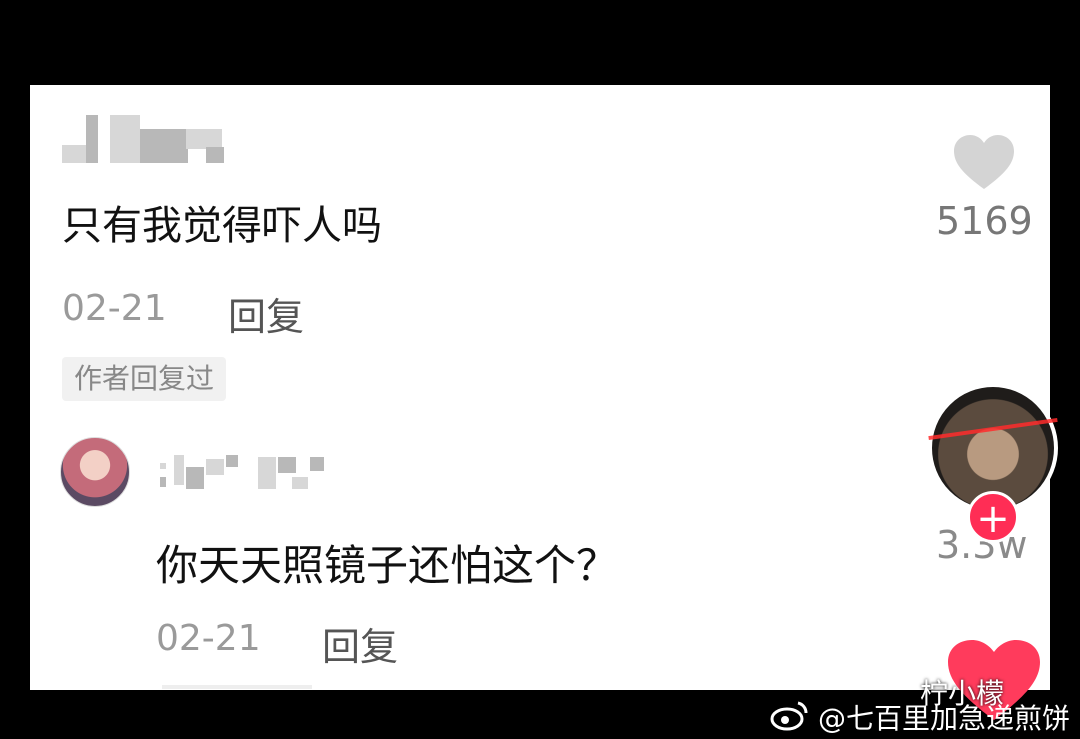 This screenshot has width=1080, height=739. Describe the element at coordinates (222, 226) in the screenshot. I see `comment-text-1: 只有我觉得吓人吗` at that location.